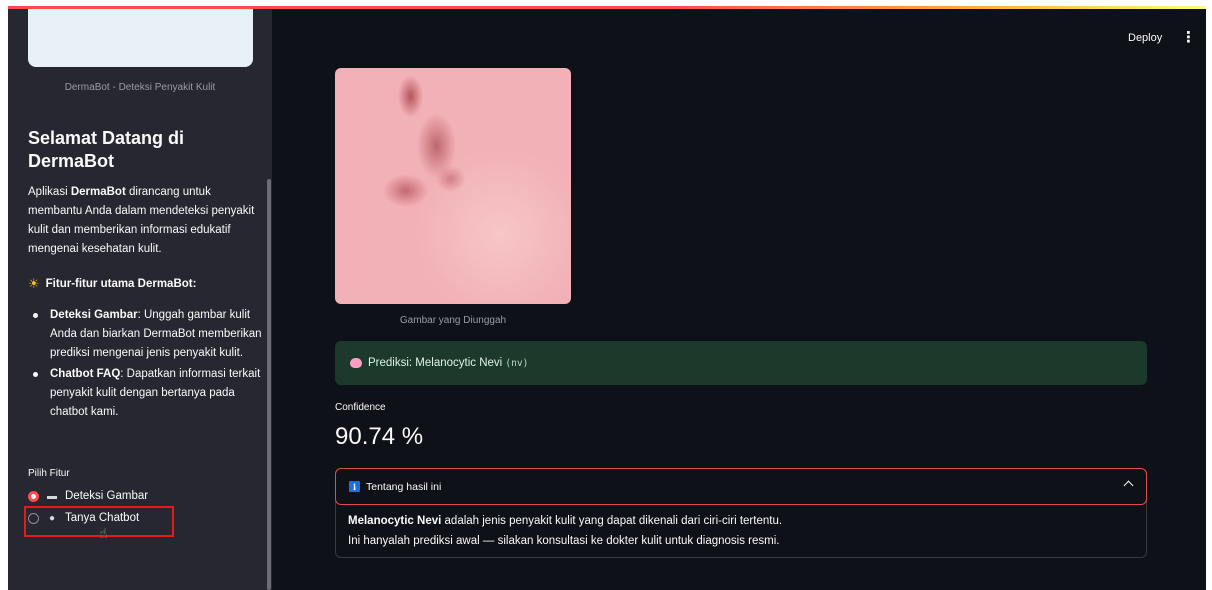 This screenshot has height=590, width=1212. Describe the element at coordinates (453, 186) in the screenshot. I see `uploaded-skin-image` at that location.